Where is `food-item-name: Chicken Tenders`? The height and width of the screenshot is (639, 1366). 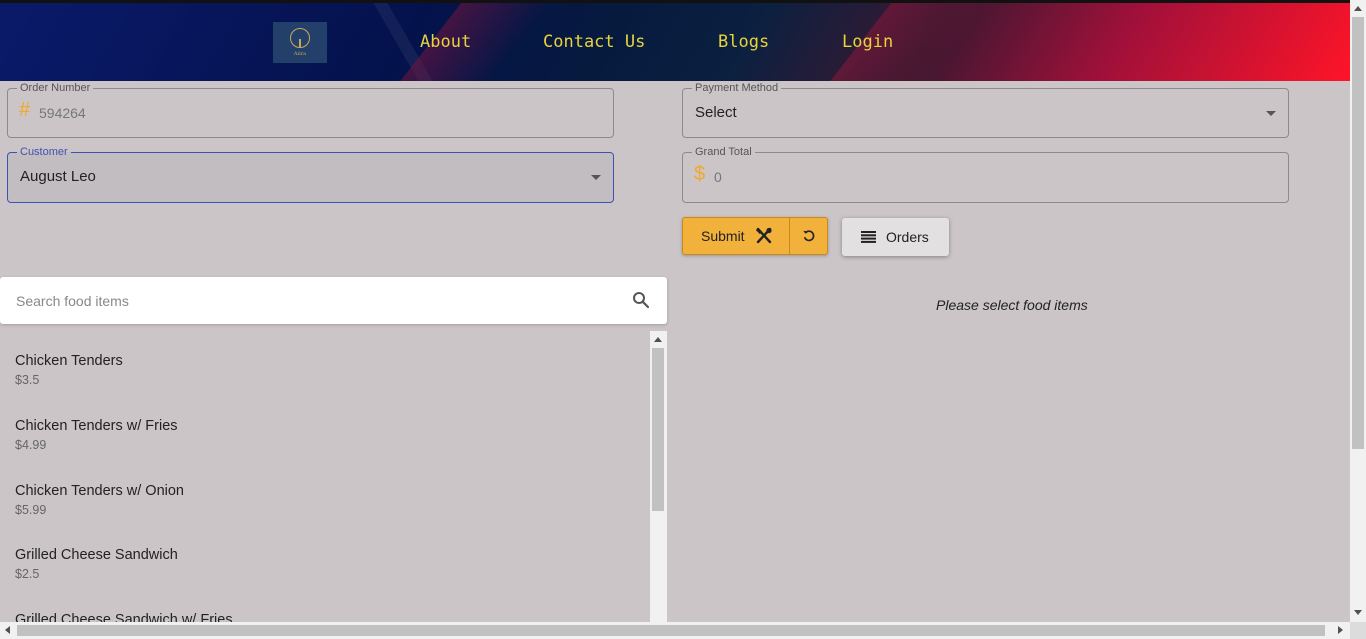
food-item-name: Chicken Tenders is located at coordinates (69, 361).